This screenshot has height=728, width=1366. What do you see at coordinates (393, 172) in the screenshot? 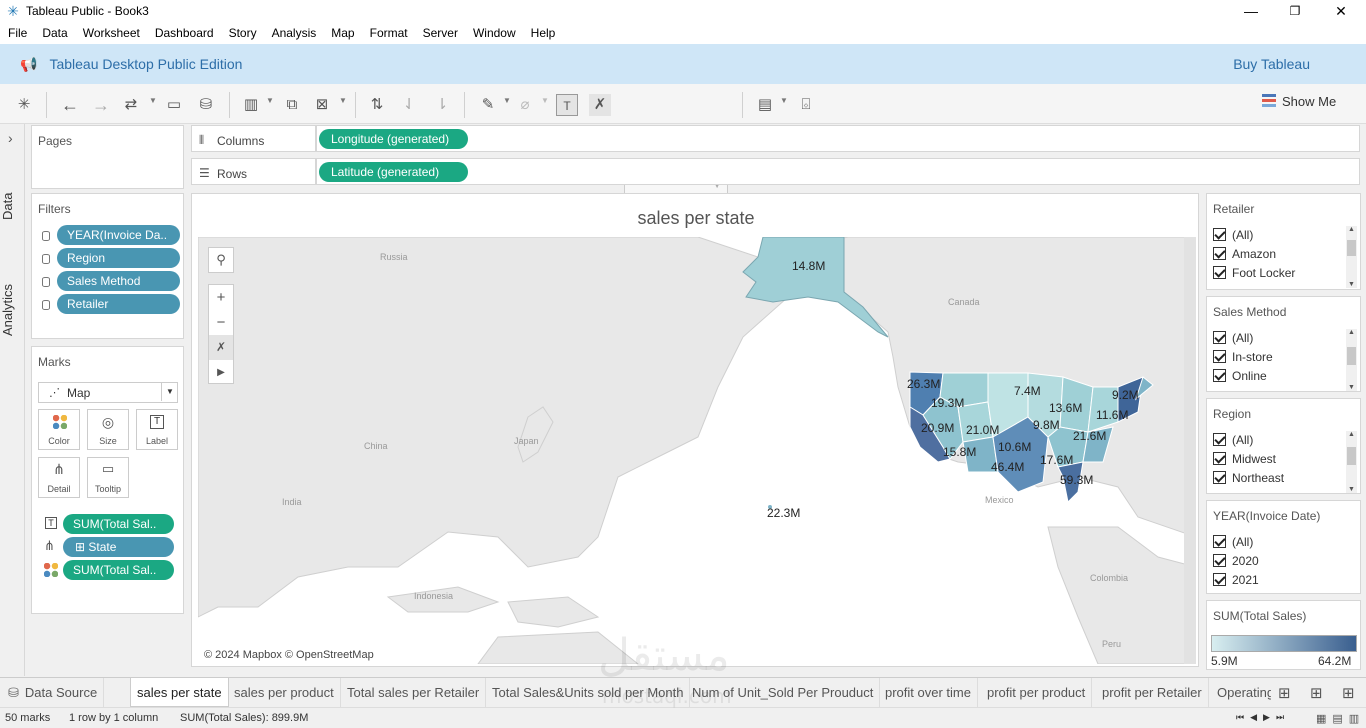
I see `rows-pill-latitude: Latitude (generated)` at bounding box center [393, 172].